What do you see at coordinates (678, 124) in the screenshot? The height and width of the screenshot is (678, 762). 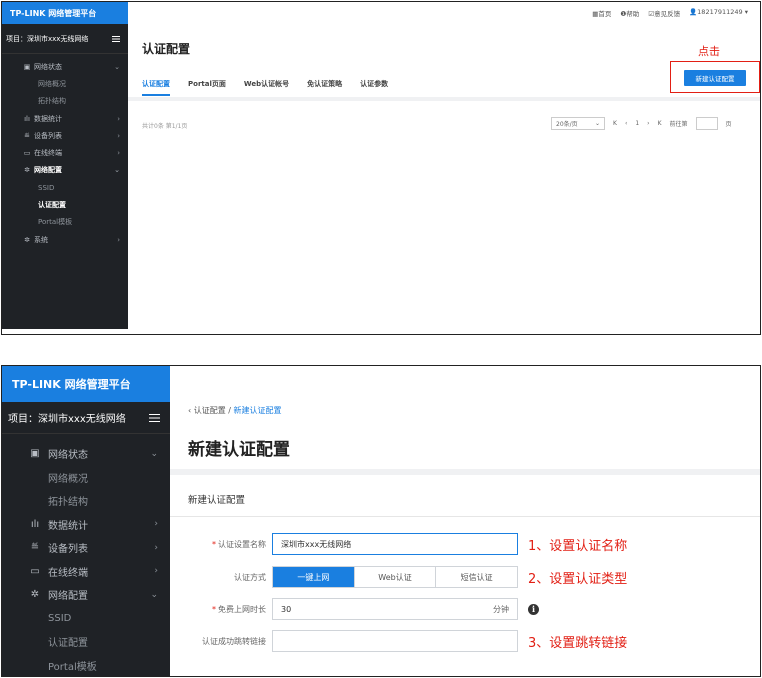 I see `goto-label: 前往第` at bounding box center [678, 124].